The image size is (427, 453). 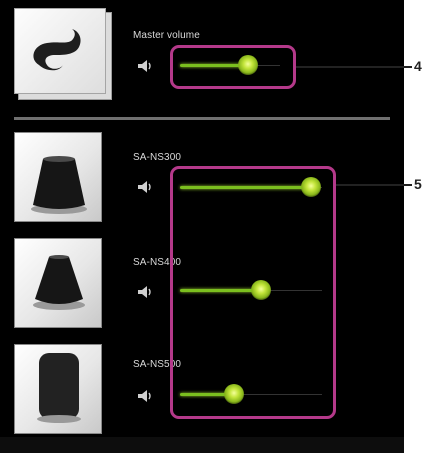 I want to click on master-thumbnail, so click(x=65, y=56).